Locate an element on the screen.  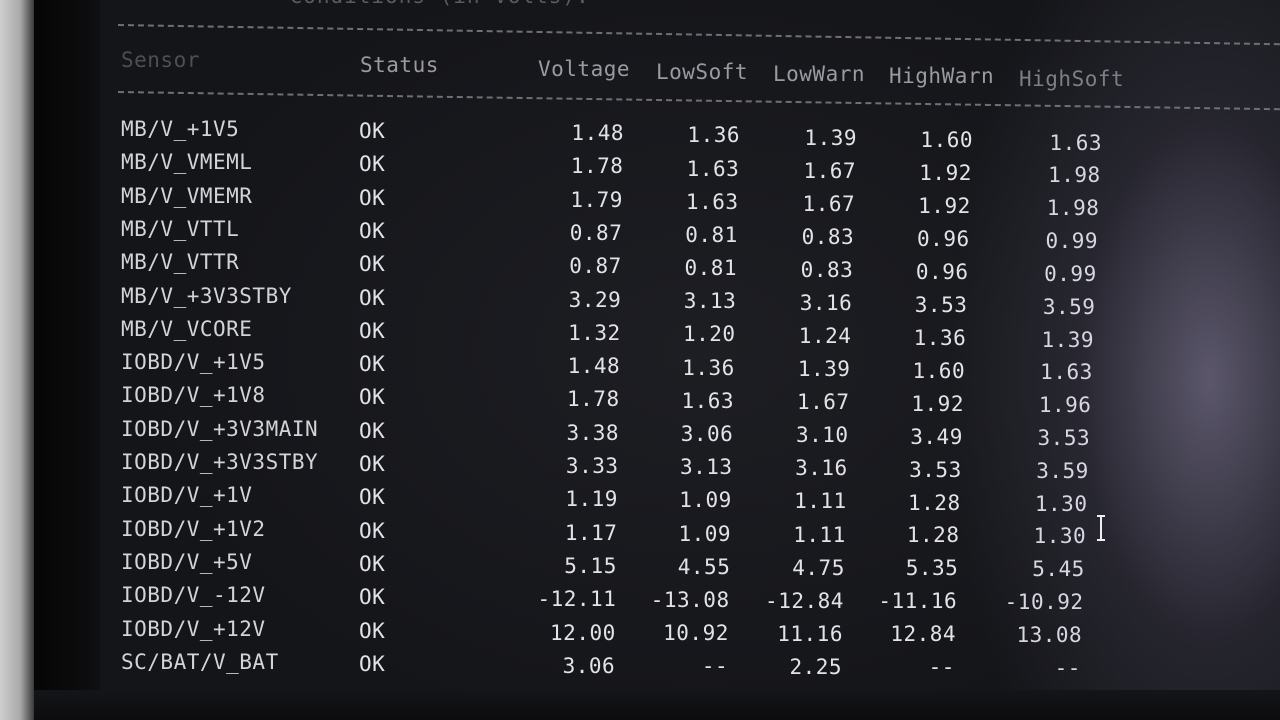
value-lowsoft: 3.06 is located at coordinates (707, 434).